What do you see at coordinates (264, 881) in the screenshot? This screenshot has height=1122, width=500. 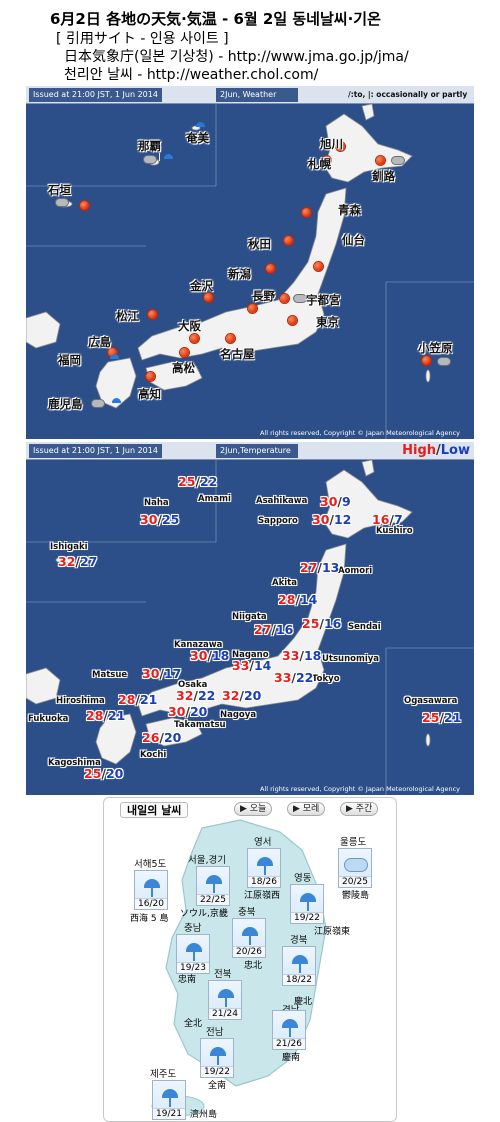 I see `forecast-temp: 18/26` at bounding box center [264, 881].